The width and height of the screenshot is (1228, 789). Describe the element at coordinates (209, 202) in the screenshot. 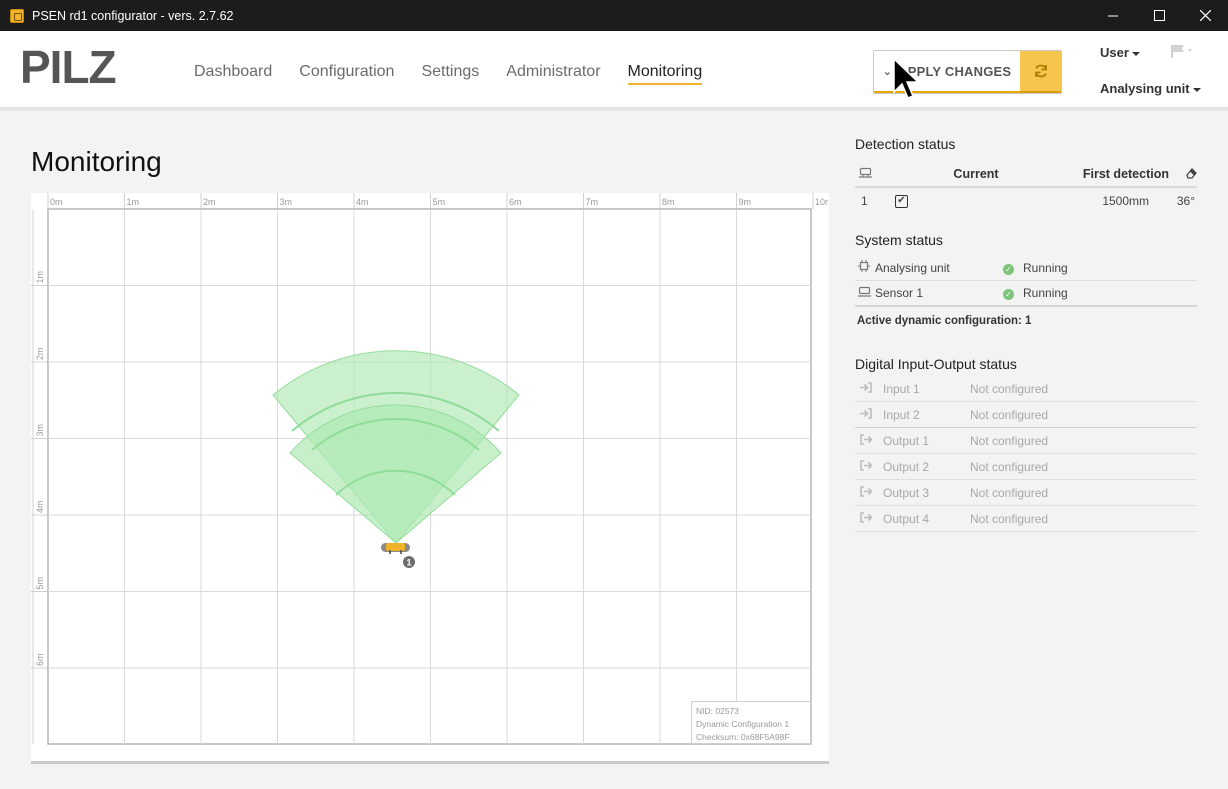

I see `x-tick-label: 2m` at that location.